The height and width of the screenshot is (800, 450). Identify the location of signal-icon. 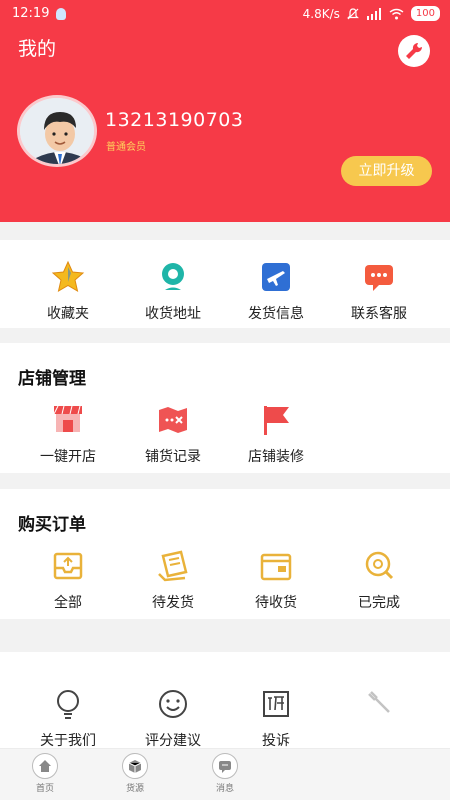
(373, 13).